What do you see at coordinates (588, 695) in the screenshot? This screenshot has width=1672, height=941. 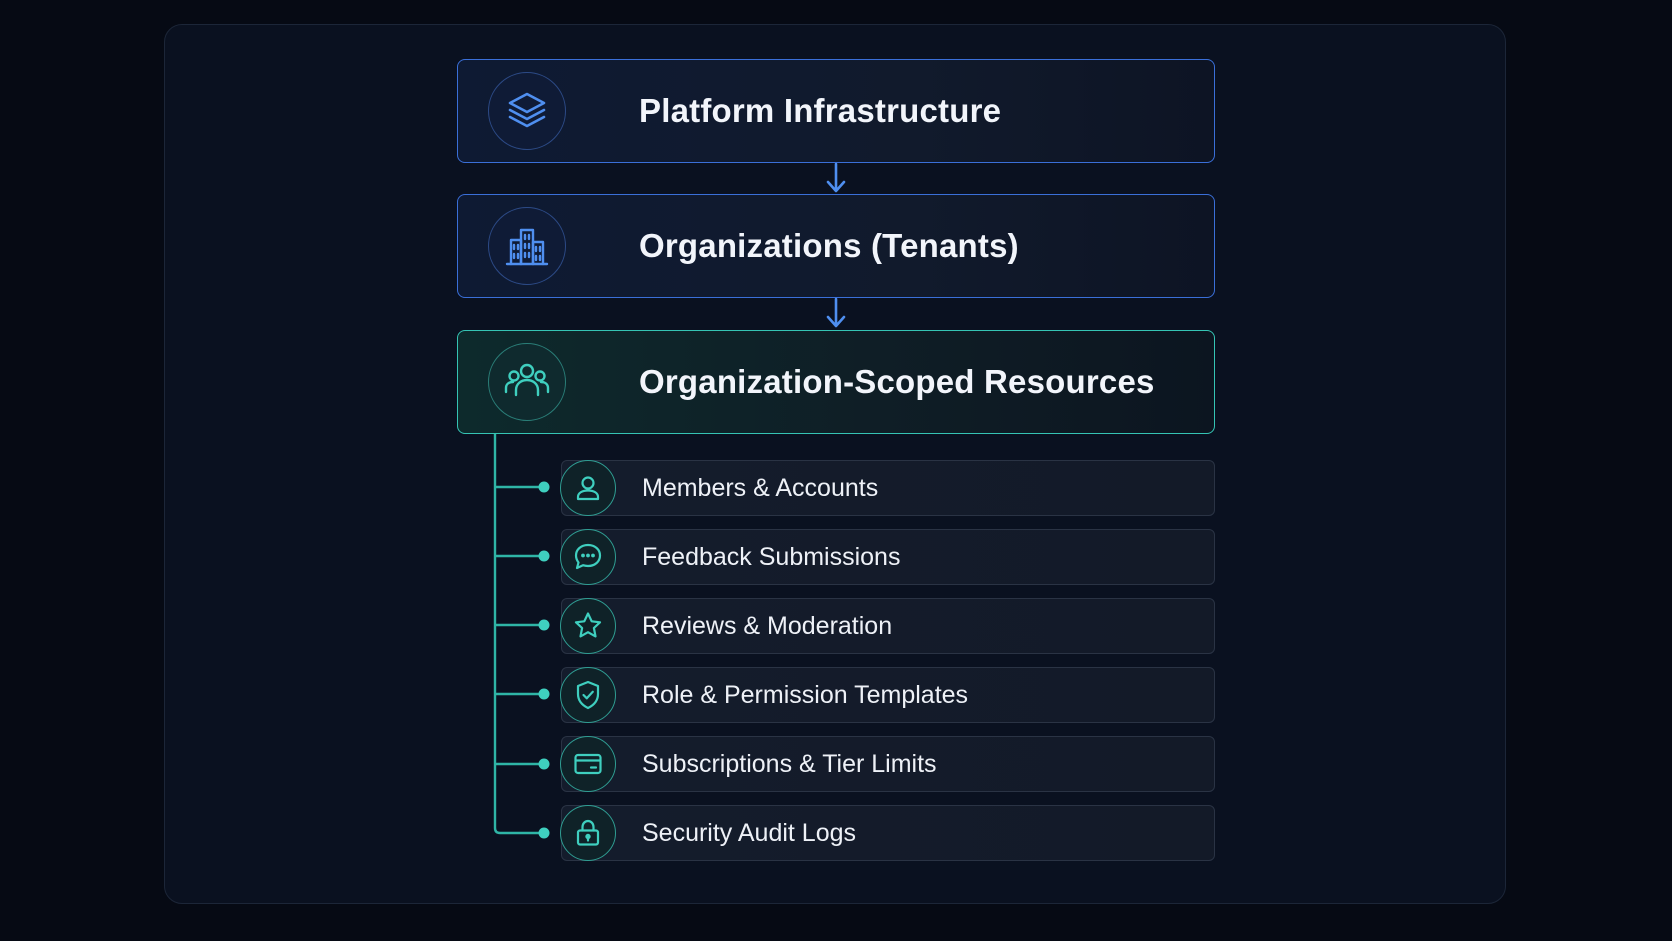 I see `shield-check-icon` at bounding box center [588, 695].